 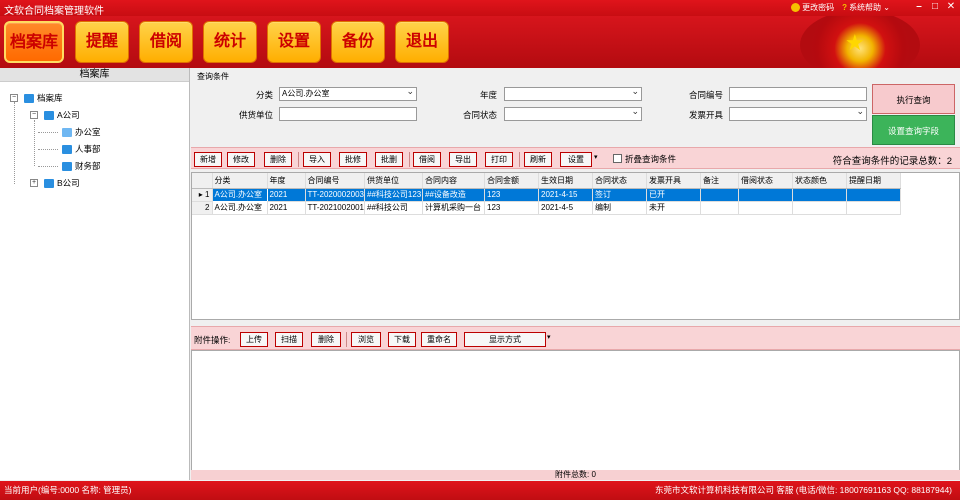 I want to click on menu-reminder: 提醒, so click(x=102, y=42).